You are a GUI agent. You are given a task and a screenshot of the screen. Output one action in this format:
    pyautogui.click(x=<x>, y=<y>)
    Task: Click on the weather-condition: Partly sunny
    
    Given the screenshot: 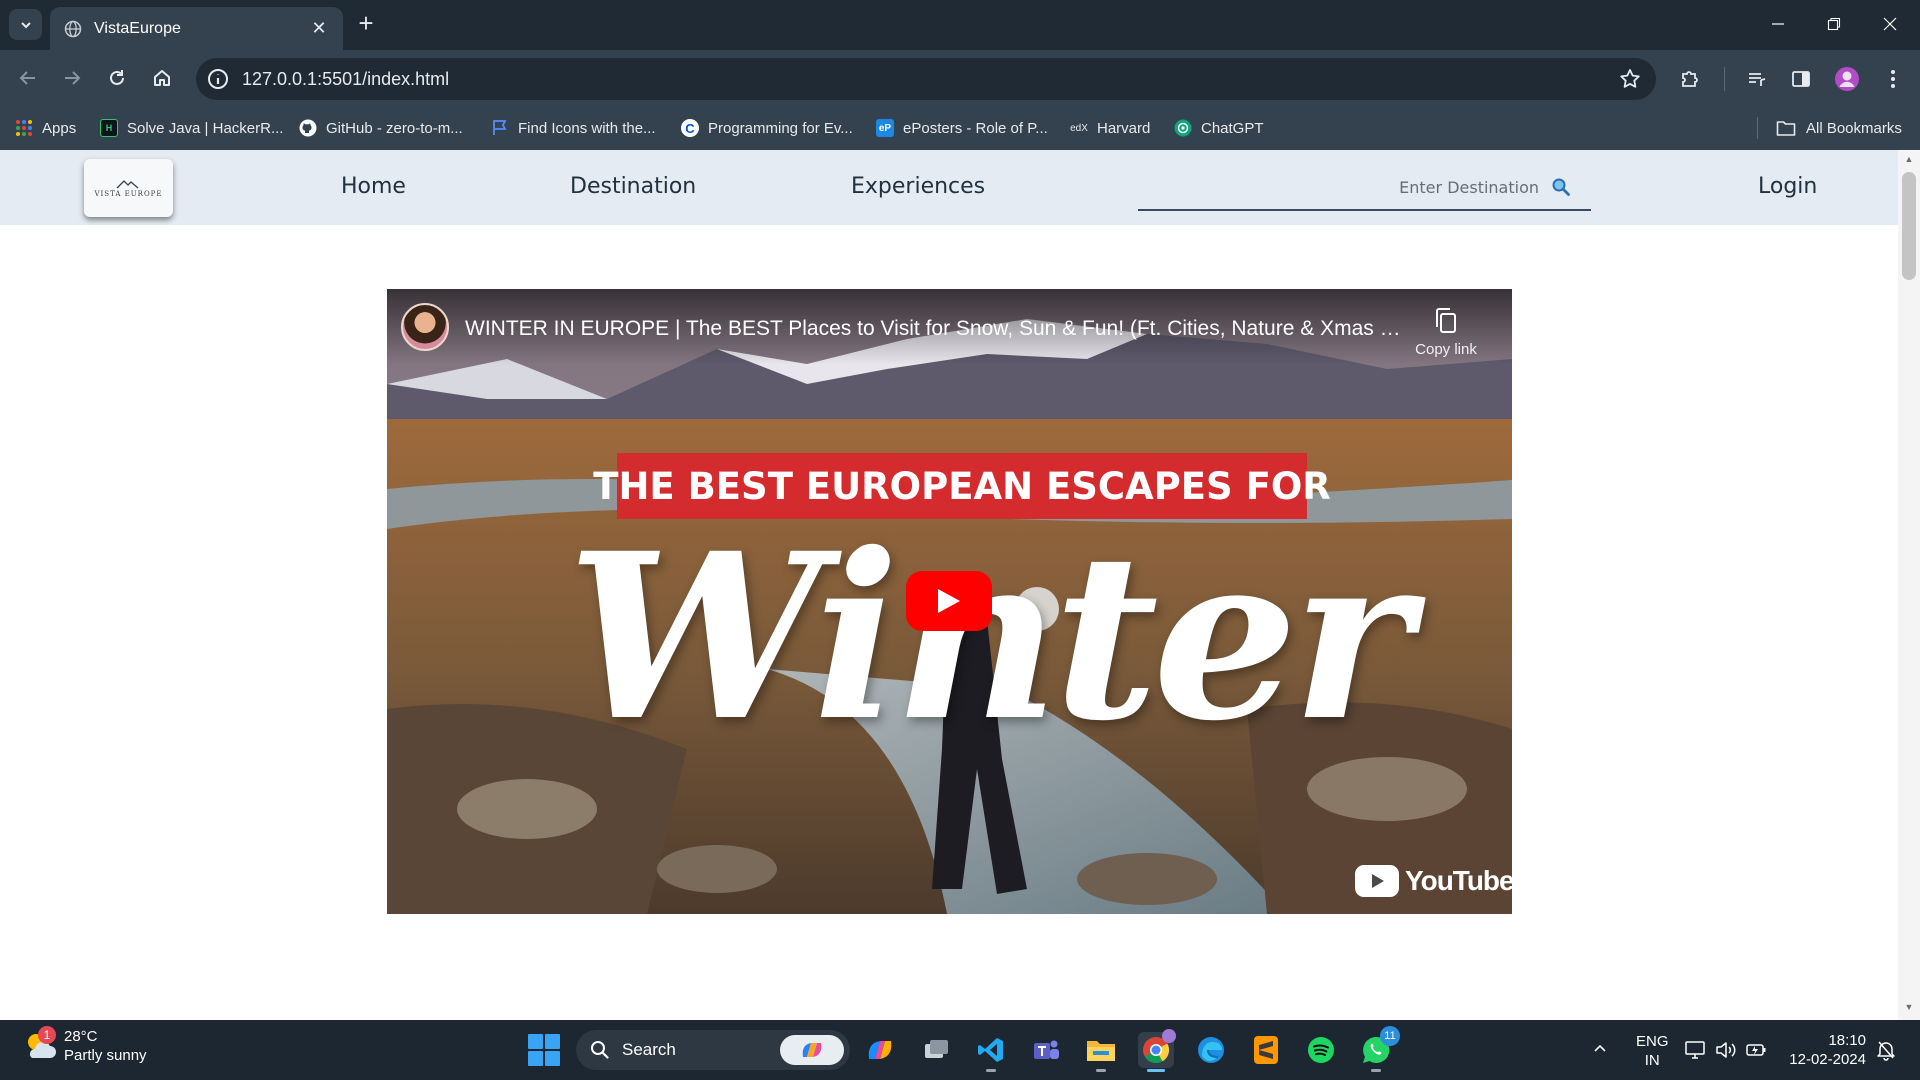 What is the action you would take?
    pyautogui.click(x=105, y=1055)
    